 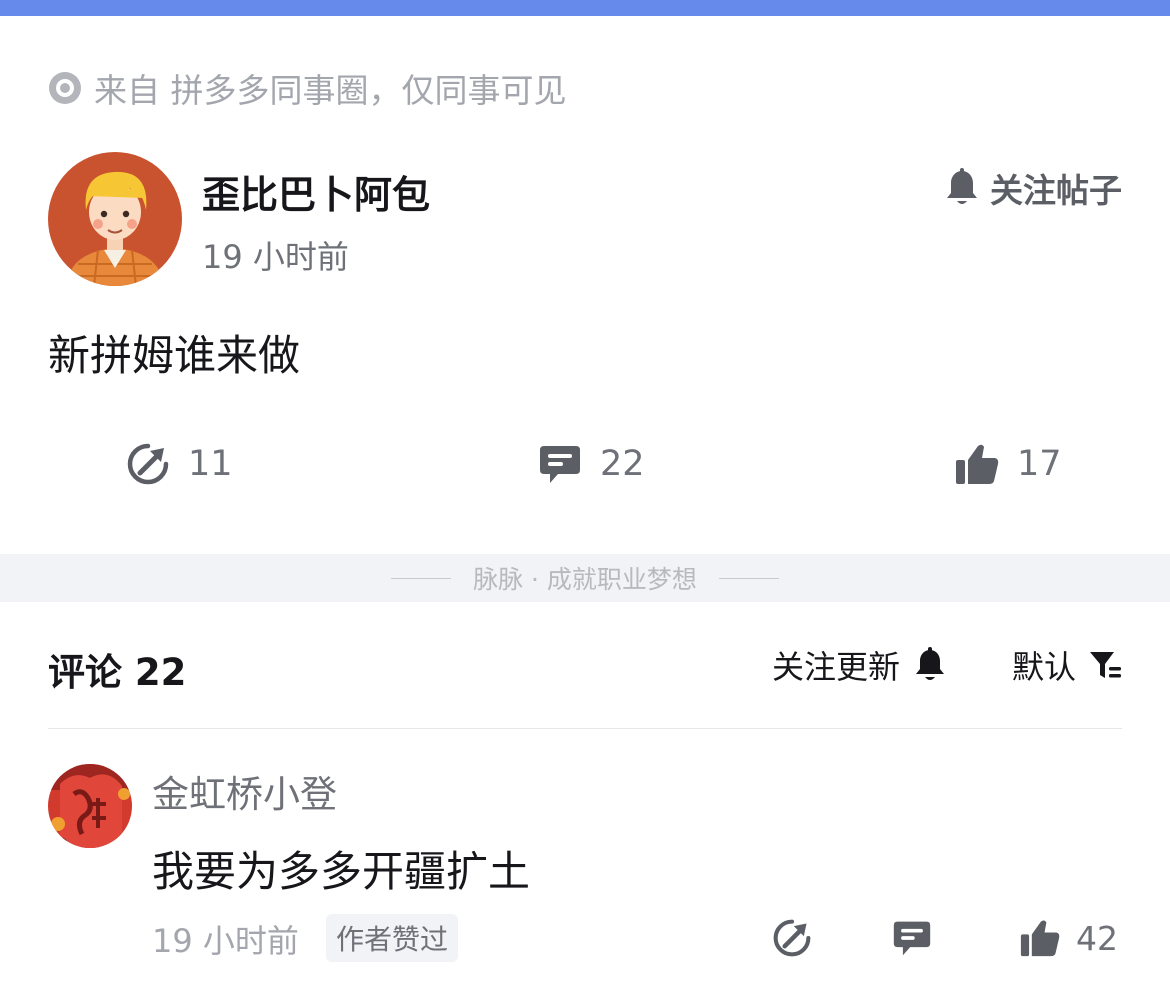 What do you see at coordinates (622, 464) in the screenshot?
I see `comment-count: 22` at bounding box center [622, 464].